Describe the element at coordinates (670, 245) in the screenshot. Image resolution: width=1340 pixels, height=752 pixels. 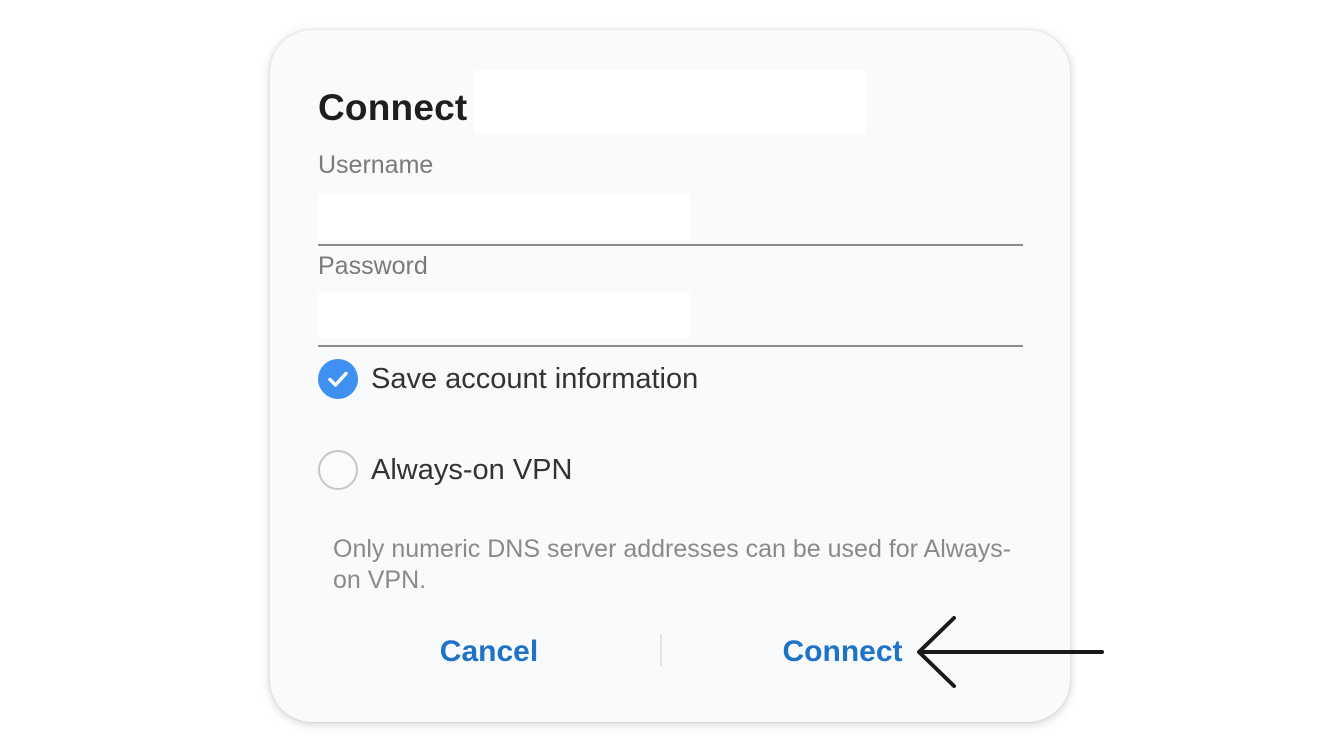
I see `username-underline` at that location.